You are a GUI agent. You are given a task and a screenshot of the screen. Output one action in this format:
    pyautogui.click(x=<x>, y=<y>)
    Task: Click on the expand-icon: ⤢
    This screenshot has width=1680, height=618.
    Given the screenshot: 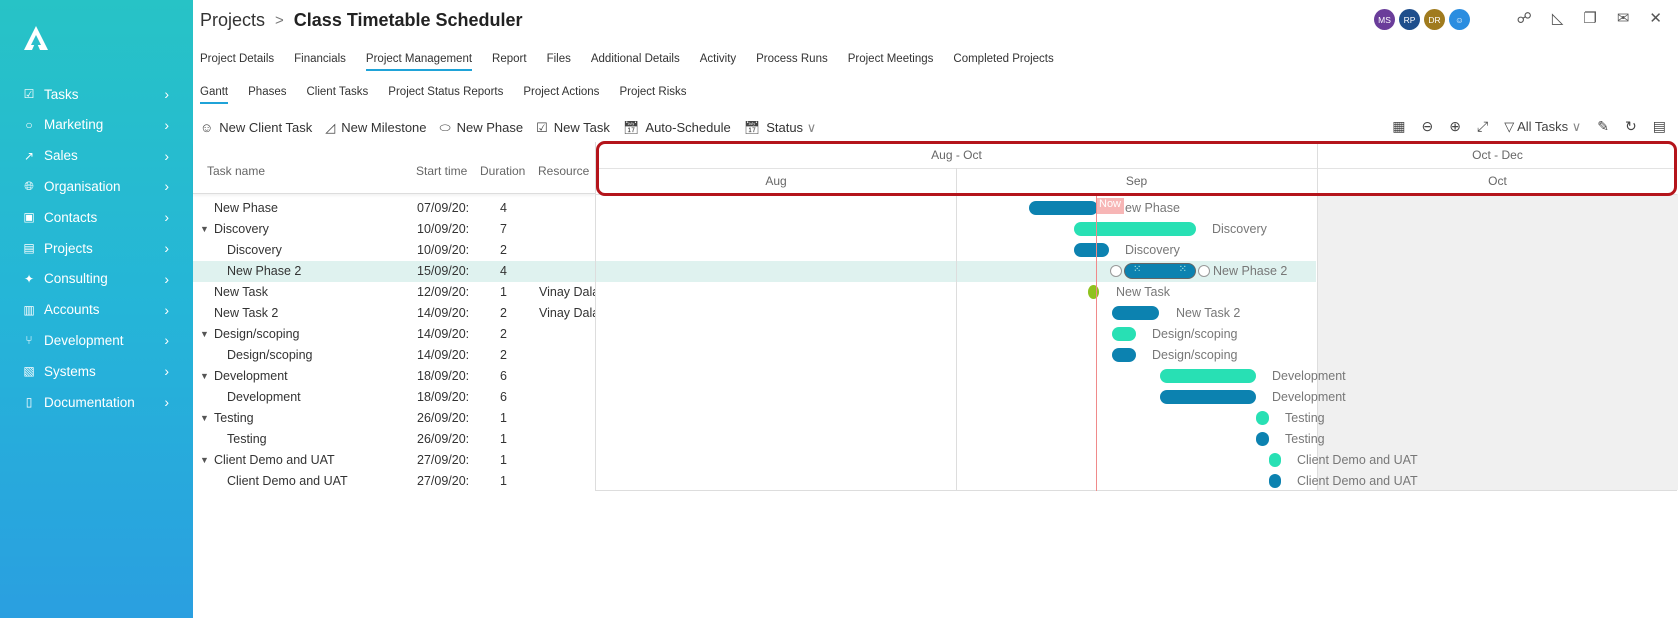 What is the action you would take?
    pyautogui.click(x=1482, y=126)
    